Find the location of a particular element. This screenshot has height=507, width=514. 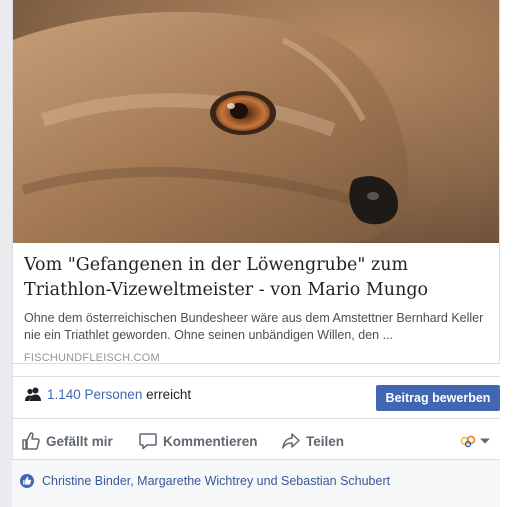

like-reaction-icon is located at coordinates (27, 481).